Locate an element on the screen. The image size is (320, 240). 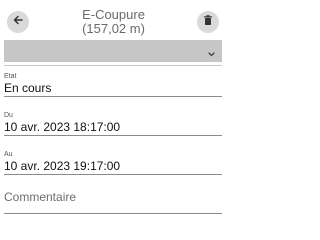
du-underline is located at coordinates (113, 135).